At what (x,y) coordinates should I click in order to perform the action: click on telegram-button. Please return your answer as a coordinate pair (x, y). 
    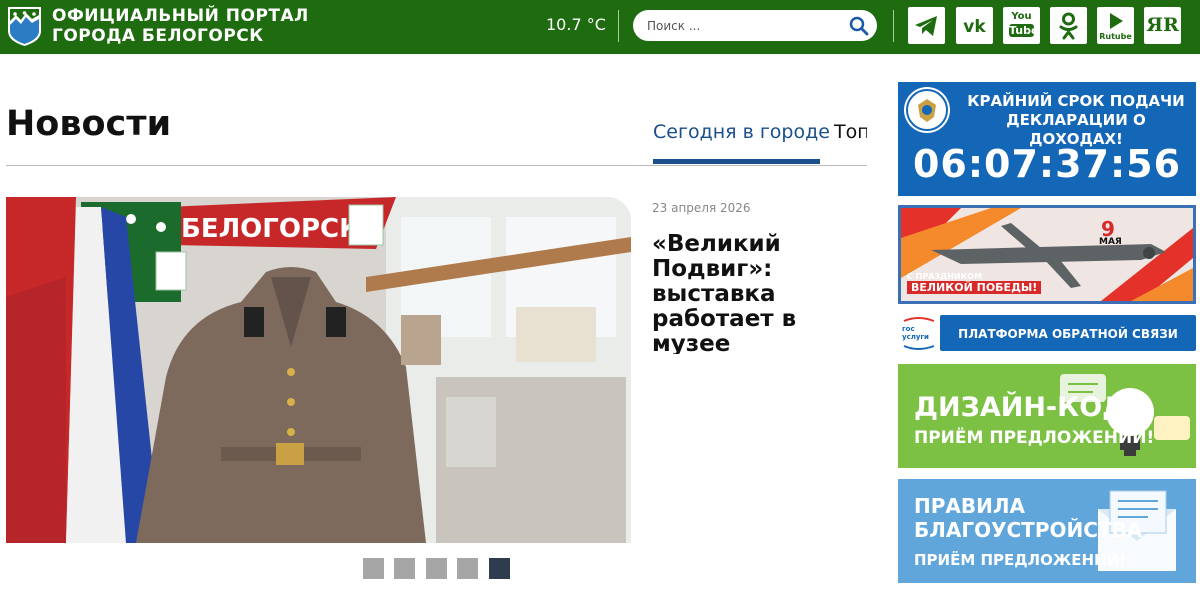
    Looking at the image, I should click on (926, 25).